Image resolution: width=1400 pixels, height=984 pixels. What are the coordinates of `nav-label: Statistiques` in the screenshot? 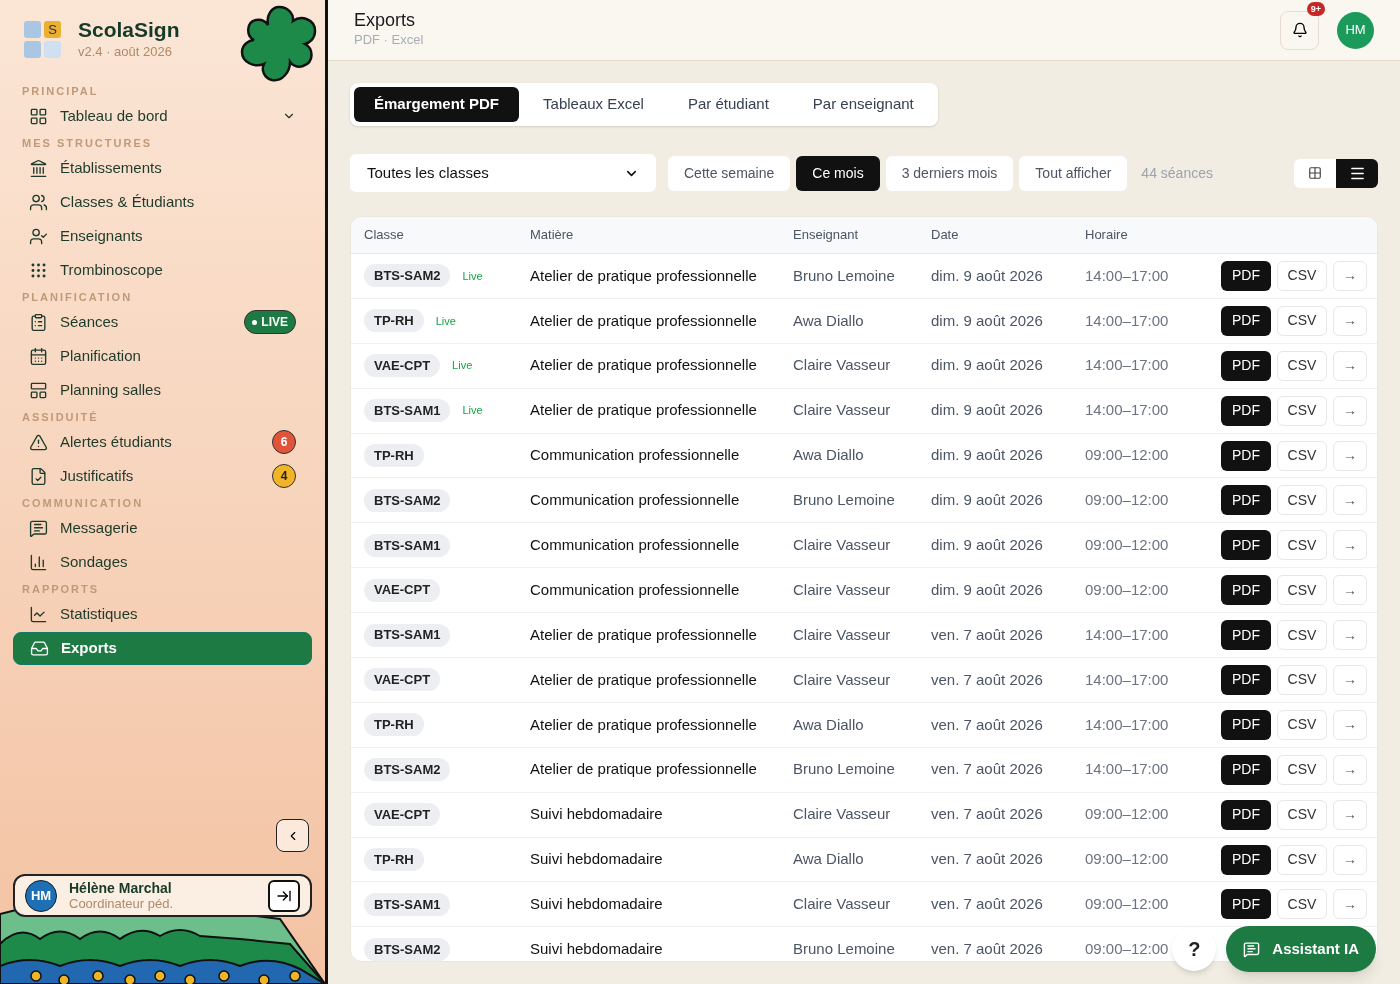 It's located at (99, 613).